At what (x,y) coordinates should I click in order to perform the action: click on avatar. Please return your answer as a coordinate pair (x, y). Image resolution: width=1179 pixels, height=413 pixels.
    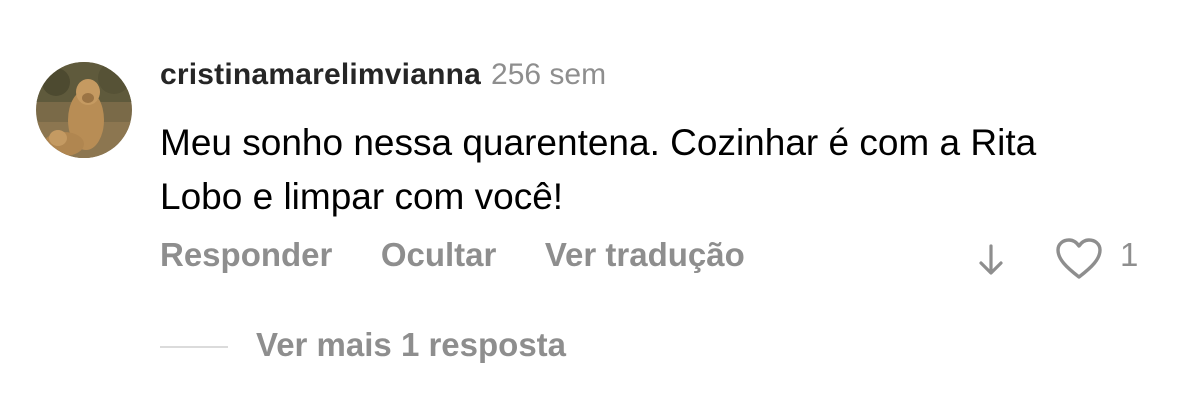
    Looking at the image, I should click on (84, 110).